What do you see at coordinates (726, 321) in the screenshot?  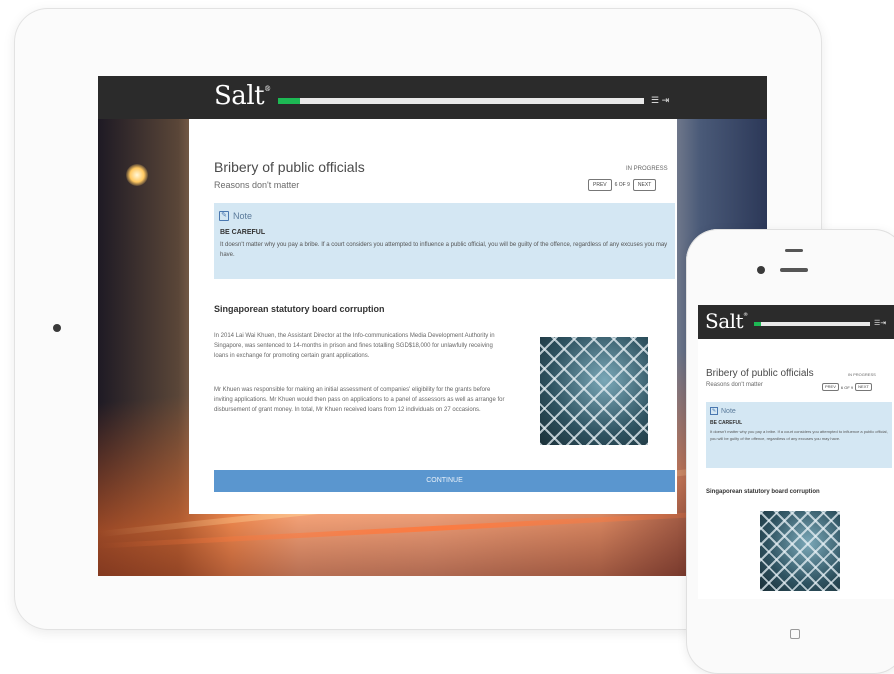 I see `mobile-salt-logo: Salt®` at bounding box center [726, 321].